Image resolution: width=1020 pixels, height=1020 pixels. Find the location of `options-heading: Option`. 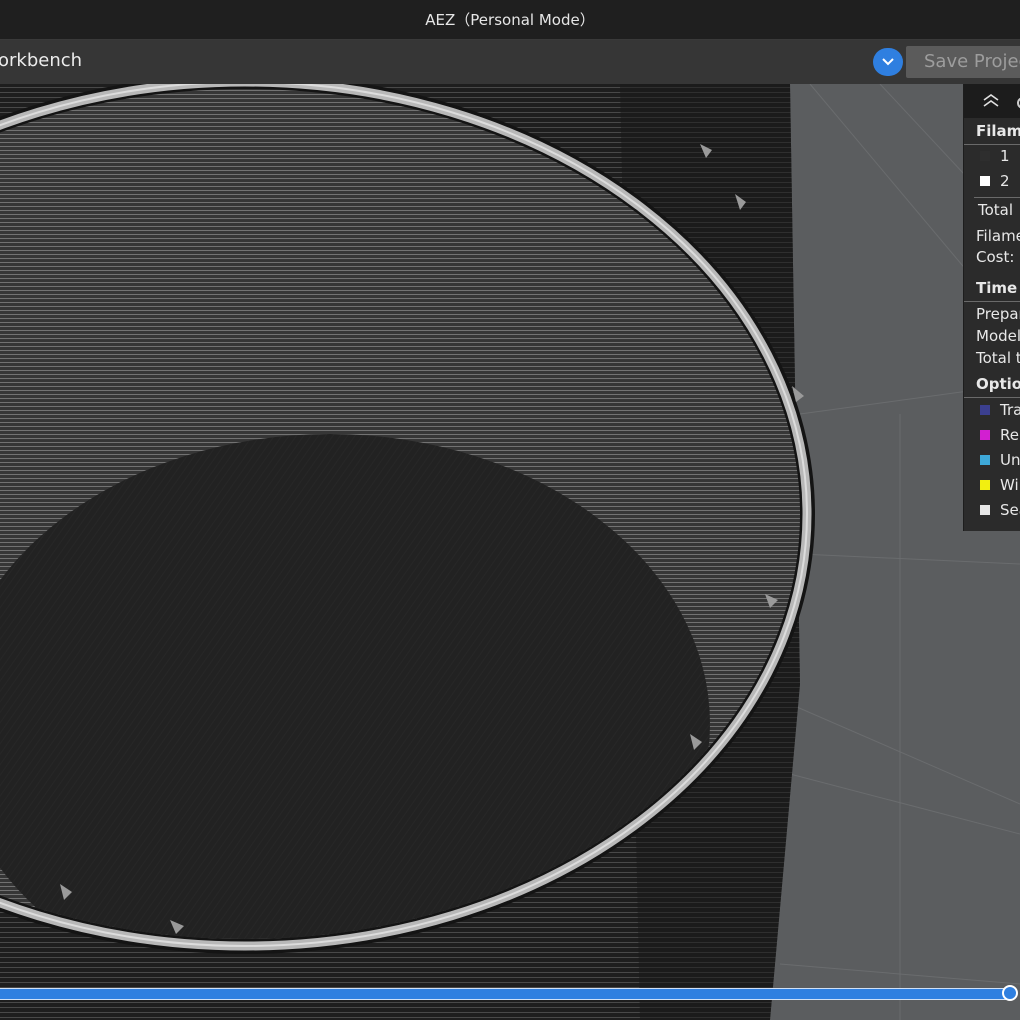

options-heading: Option is located at coordinates (998, 384).